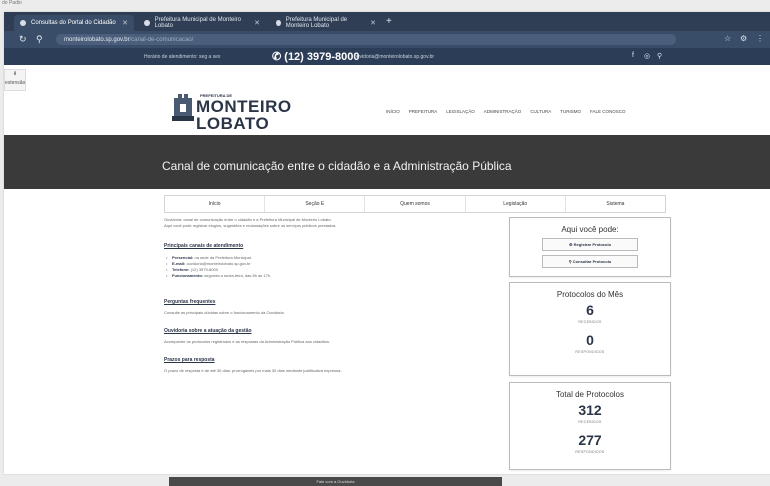 This screenshot has width=770, height=486. I want to click on section-heading: Perguntas frequentes, so click(190, 302).